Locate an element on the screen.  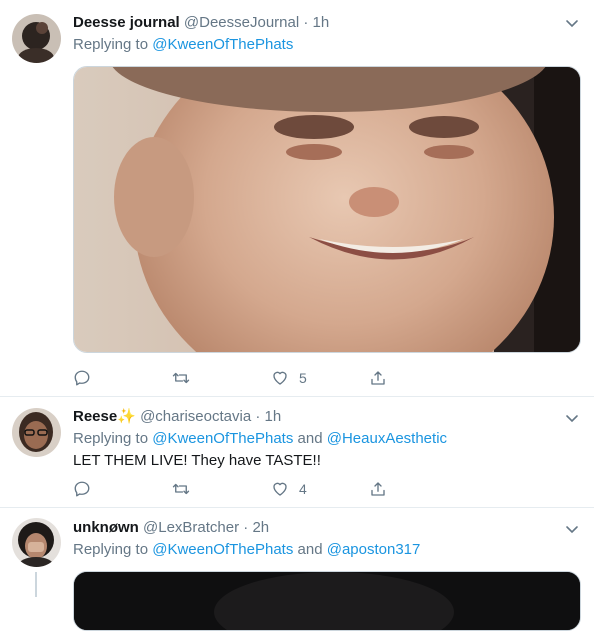
like-button: 4 is located at coordinates (289, 489).